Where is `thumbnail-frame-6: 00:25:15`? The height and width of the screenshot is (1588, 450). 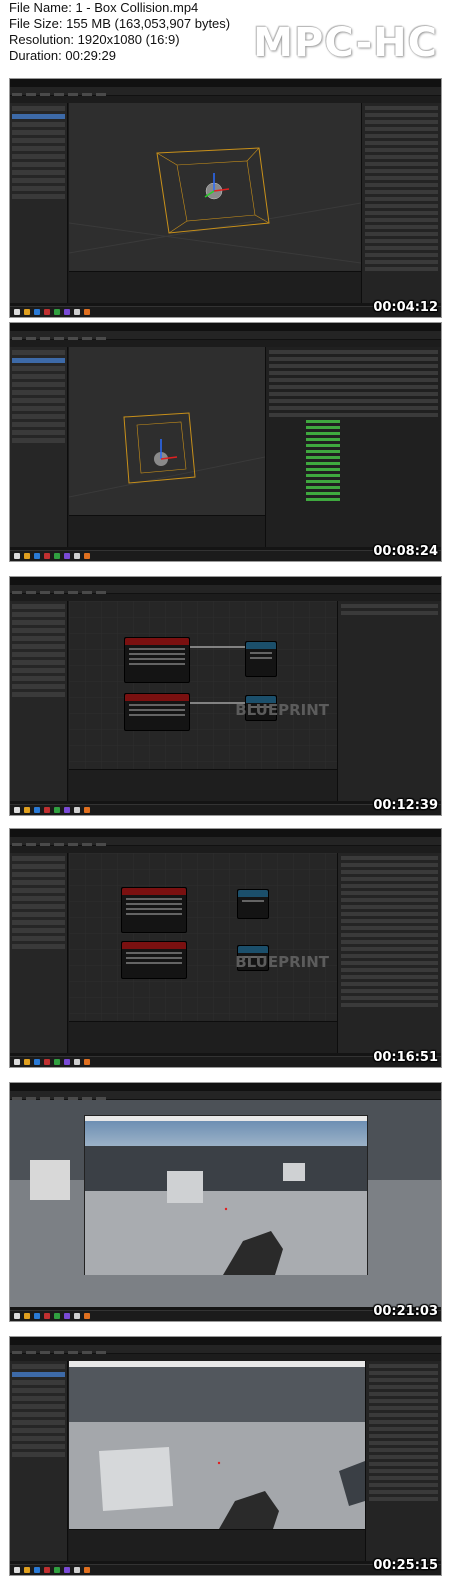 thumbnail-frame-6: 00:25:15 is located at coordinates (225, 1456).